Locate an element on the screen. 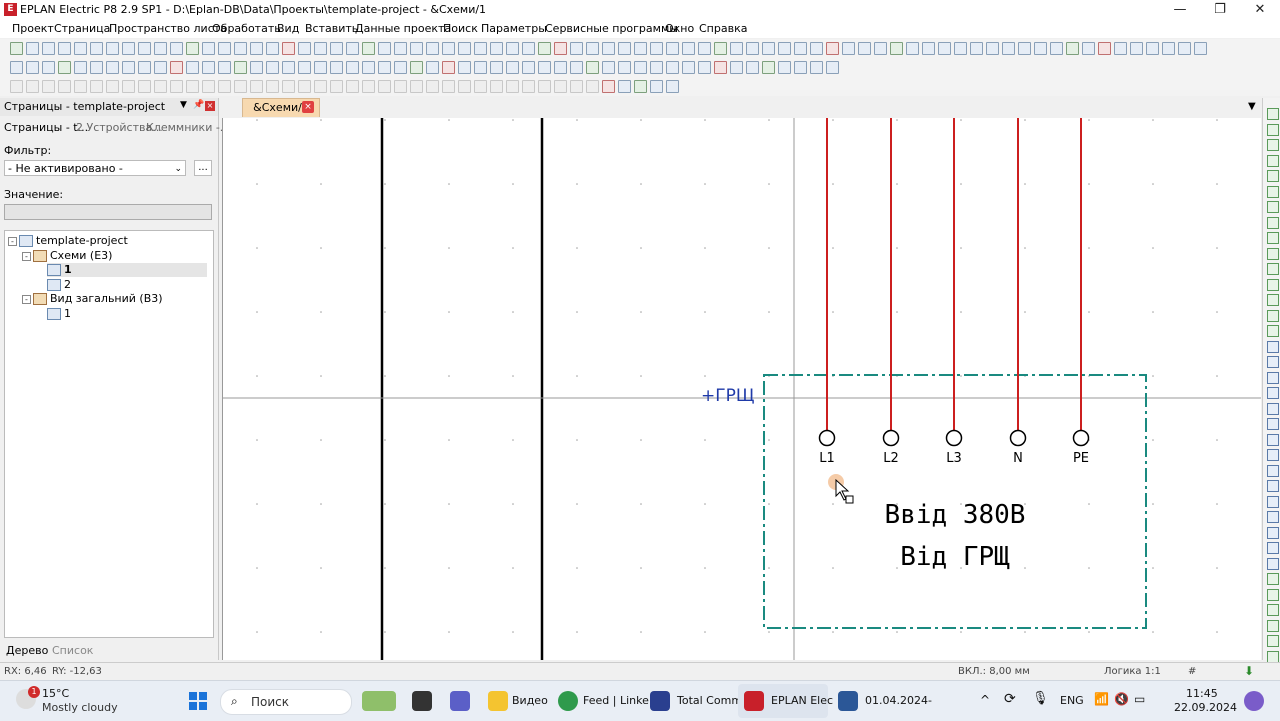  close-button: ✕ is located at coordinates (1260, 10).